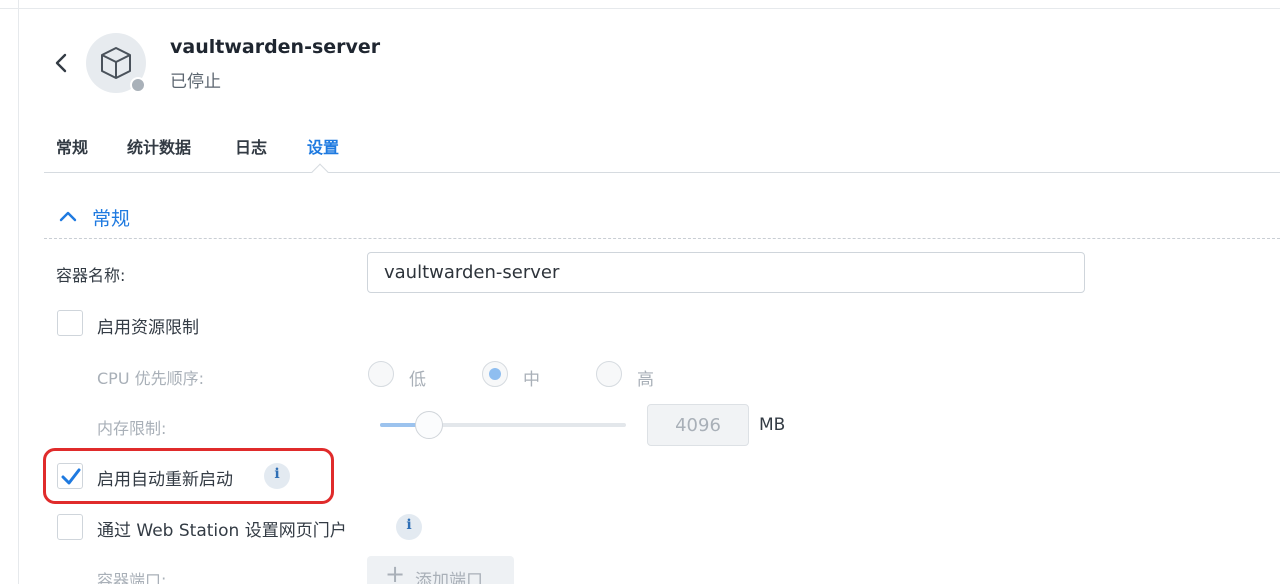  Describe the element at coordinates (138, 85) in the screenshot. I see `status-indicator-dot` at that location.